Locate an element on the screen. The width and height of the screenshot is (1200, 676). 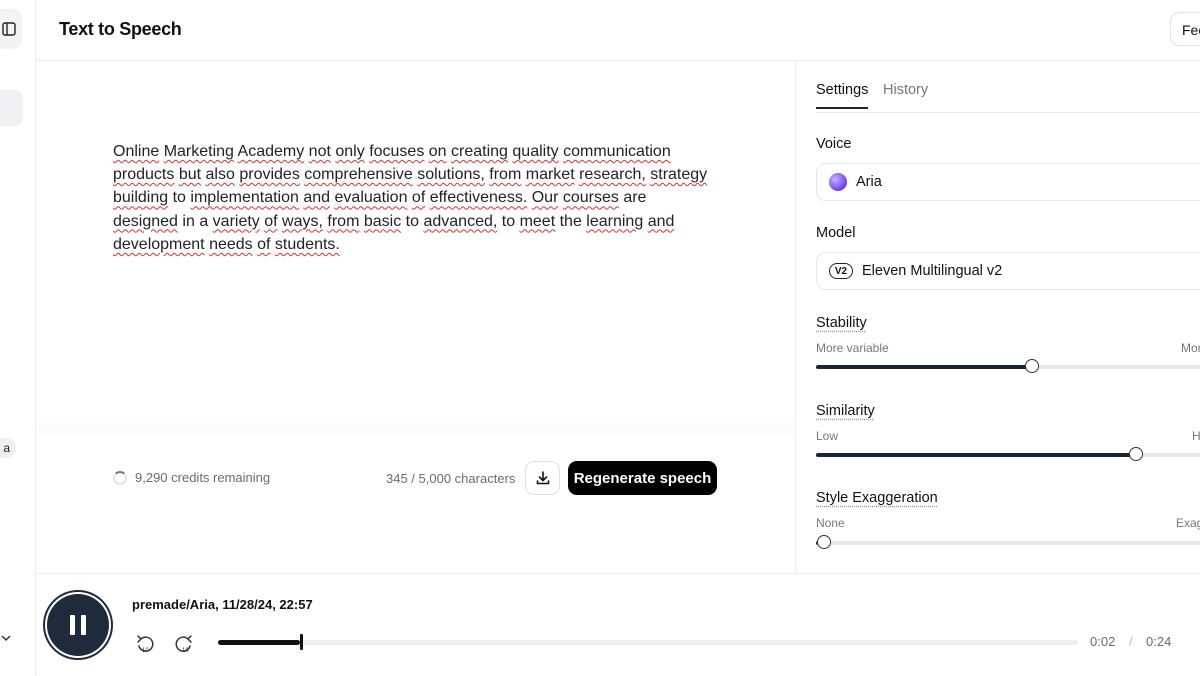
style-min-label: None is located at coordinates (830, 523).